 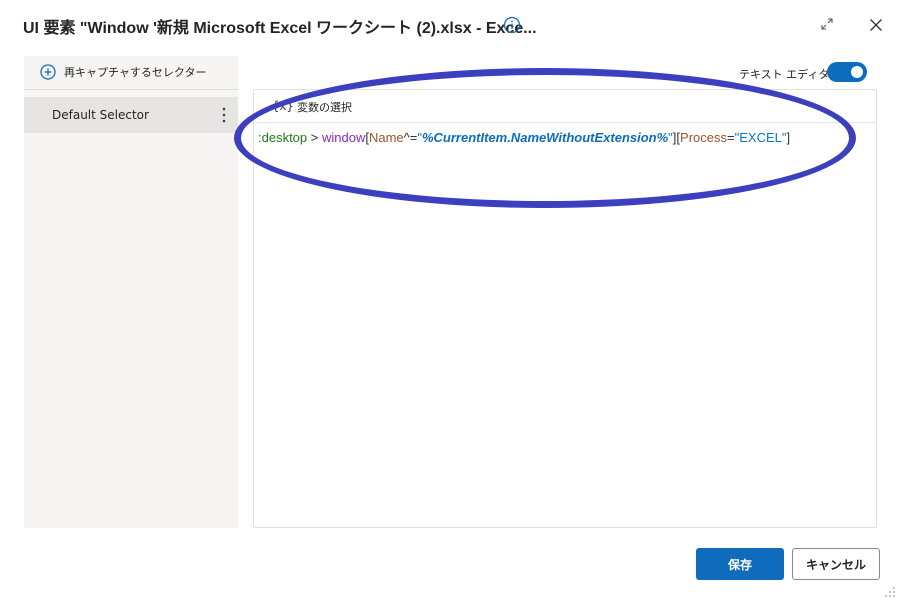 What do you see at coordinates (131, 89) in the screenshot?
I see `sidebar-divider` at bounding box center [131, 89].